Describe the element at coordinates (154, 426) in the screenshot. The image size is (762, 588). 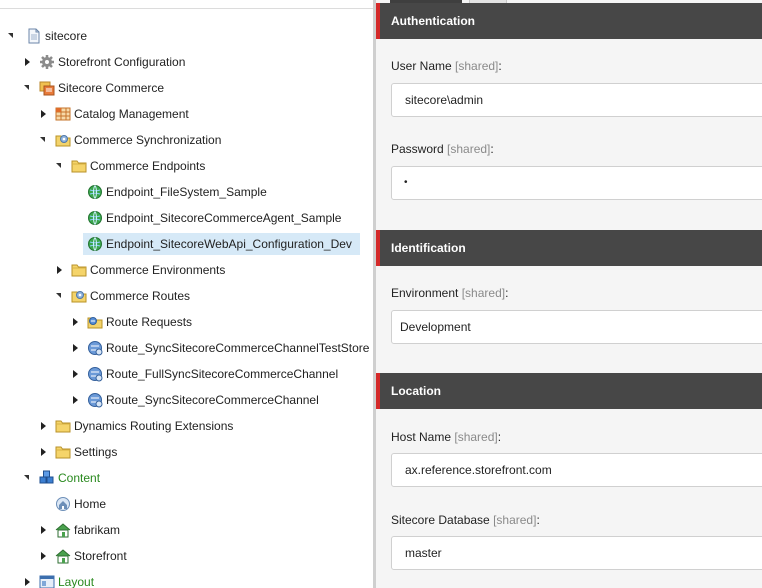
I see `tree-node-label: Dynamics Routing Extensions` at that location.